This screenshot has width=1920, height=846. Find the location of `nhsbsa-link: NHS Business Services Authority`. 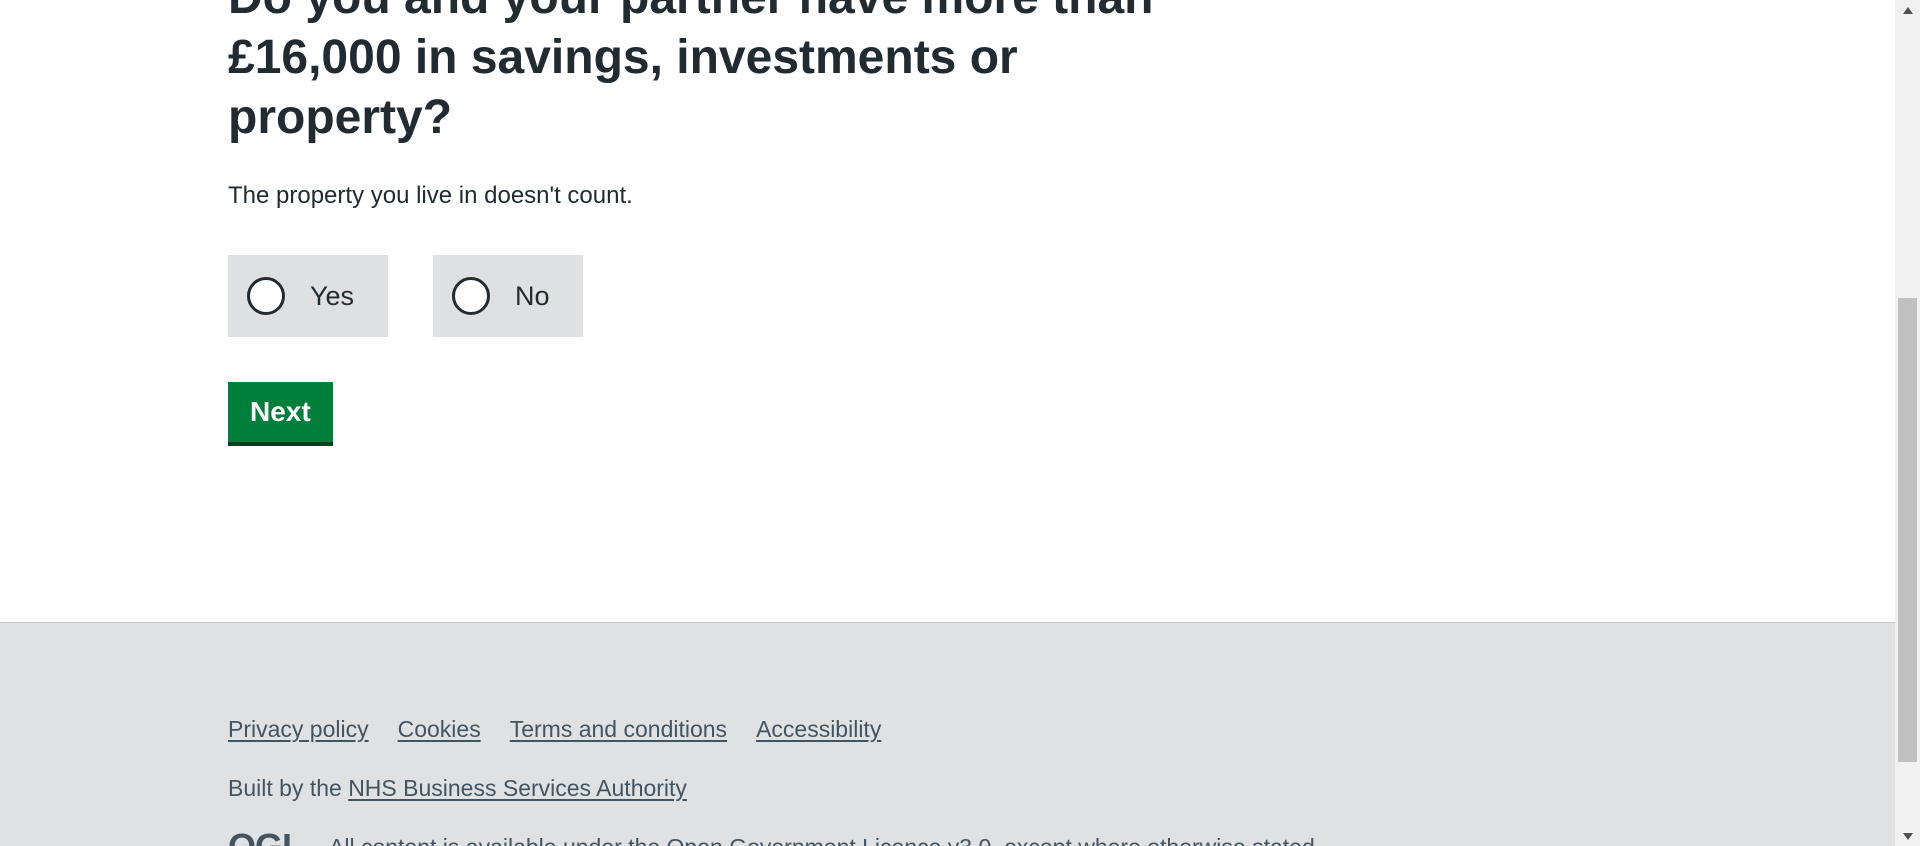

nhsbsa-link: NHS Business Services Authority is located at coordinates (517, 788).